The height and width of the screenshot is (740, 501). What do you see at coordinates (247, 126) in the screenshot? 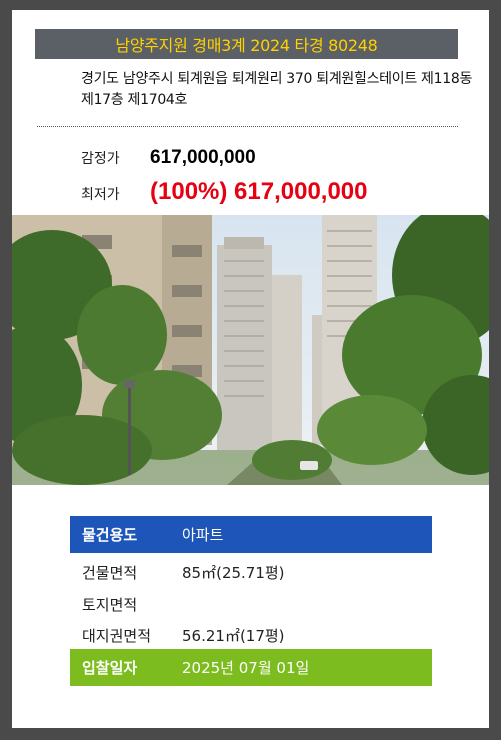
I see `divider` at bounding box center [247, 126].